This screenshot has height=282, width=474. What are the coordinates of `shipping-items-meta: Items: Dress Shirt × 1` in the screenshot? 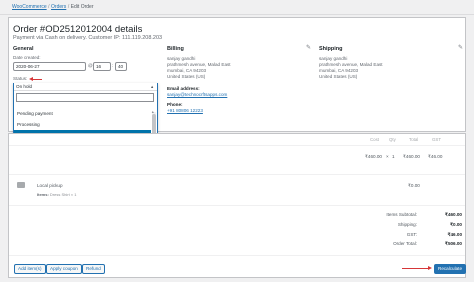 It's located at (56, 194).